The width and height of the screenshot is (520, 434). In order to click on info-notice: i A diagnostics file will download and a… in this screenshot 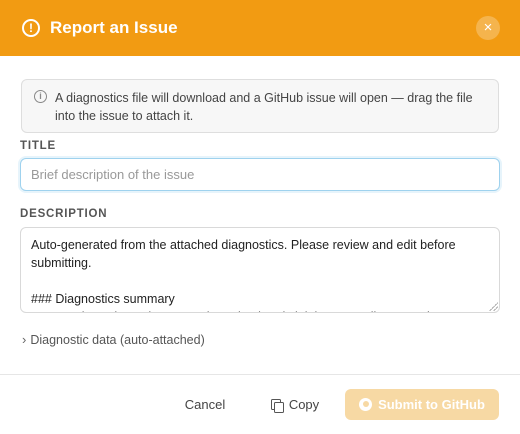, I will do `click(260, 106)`.